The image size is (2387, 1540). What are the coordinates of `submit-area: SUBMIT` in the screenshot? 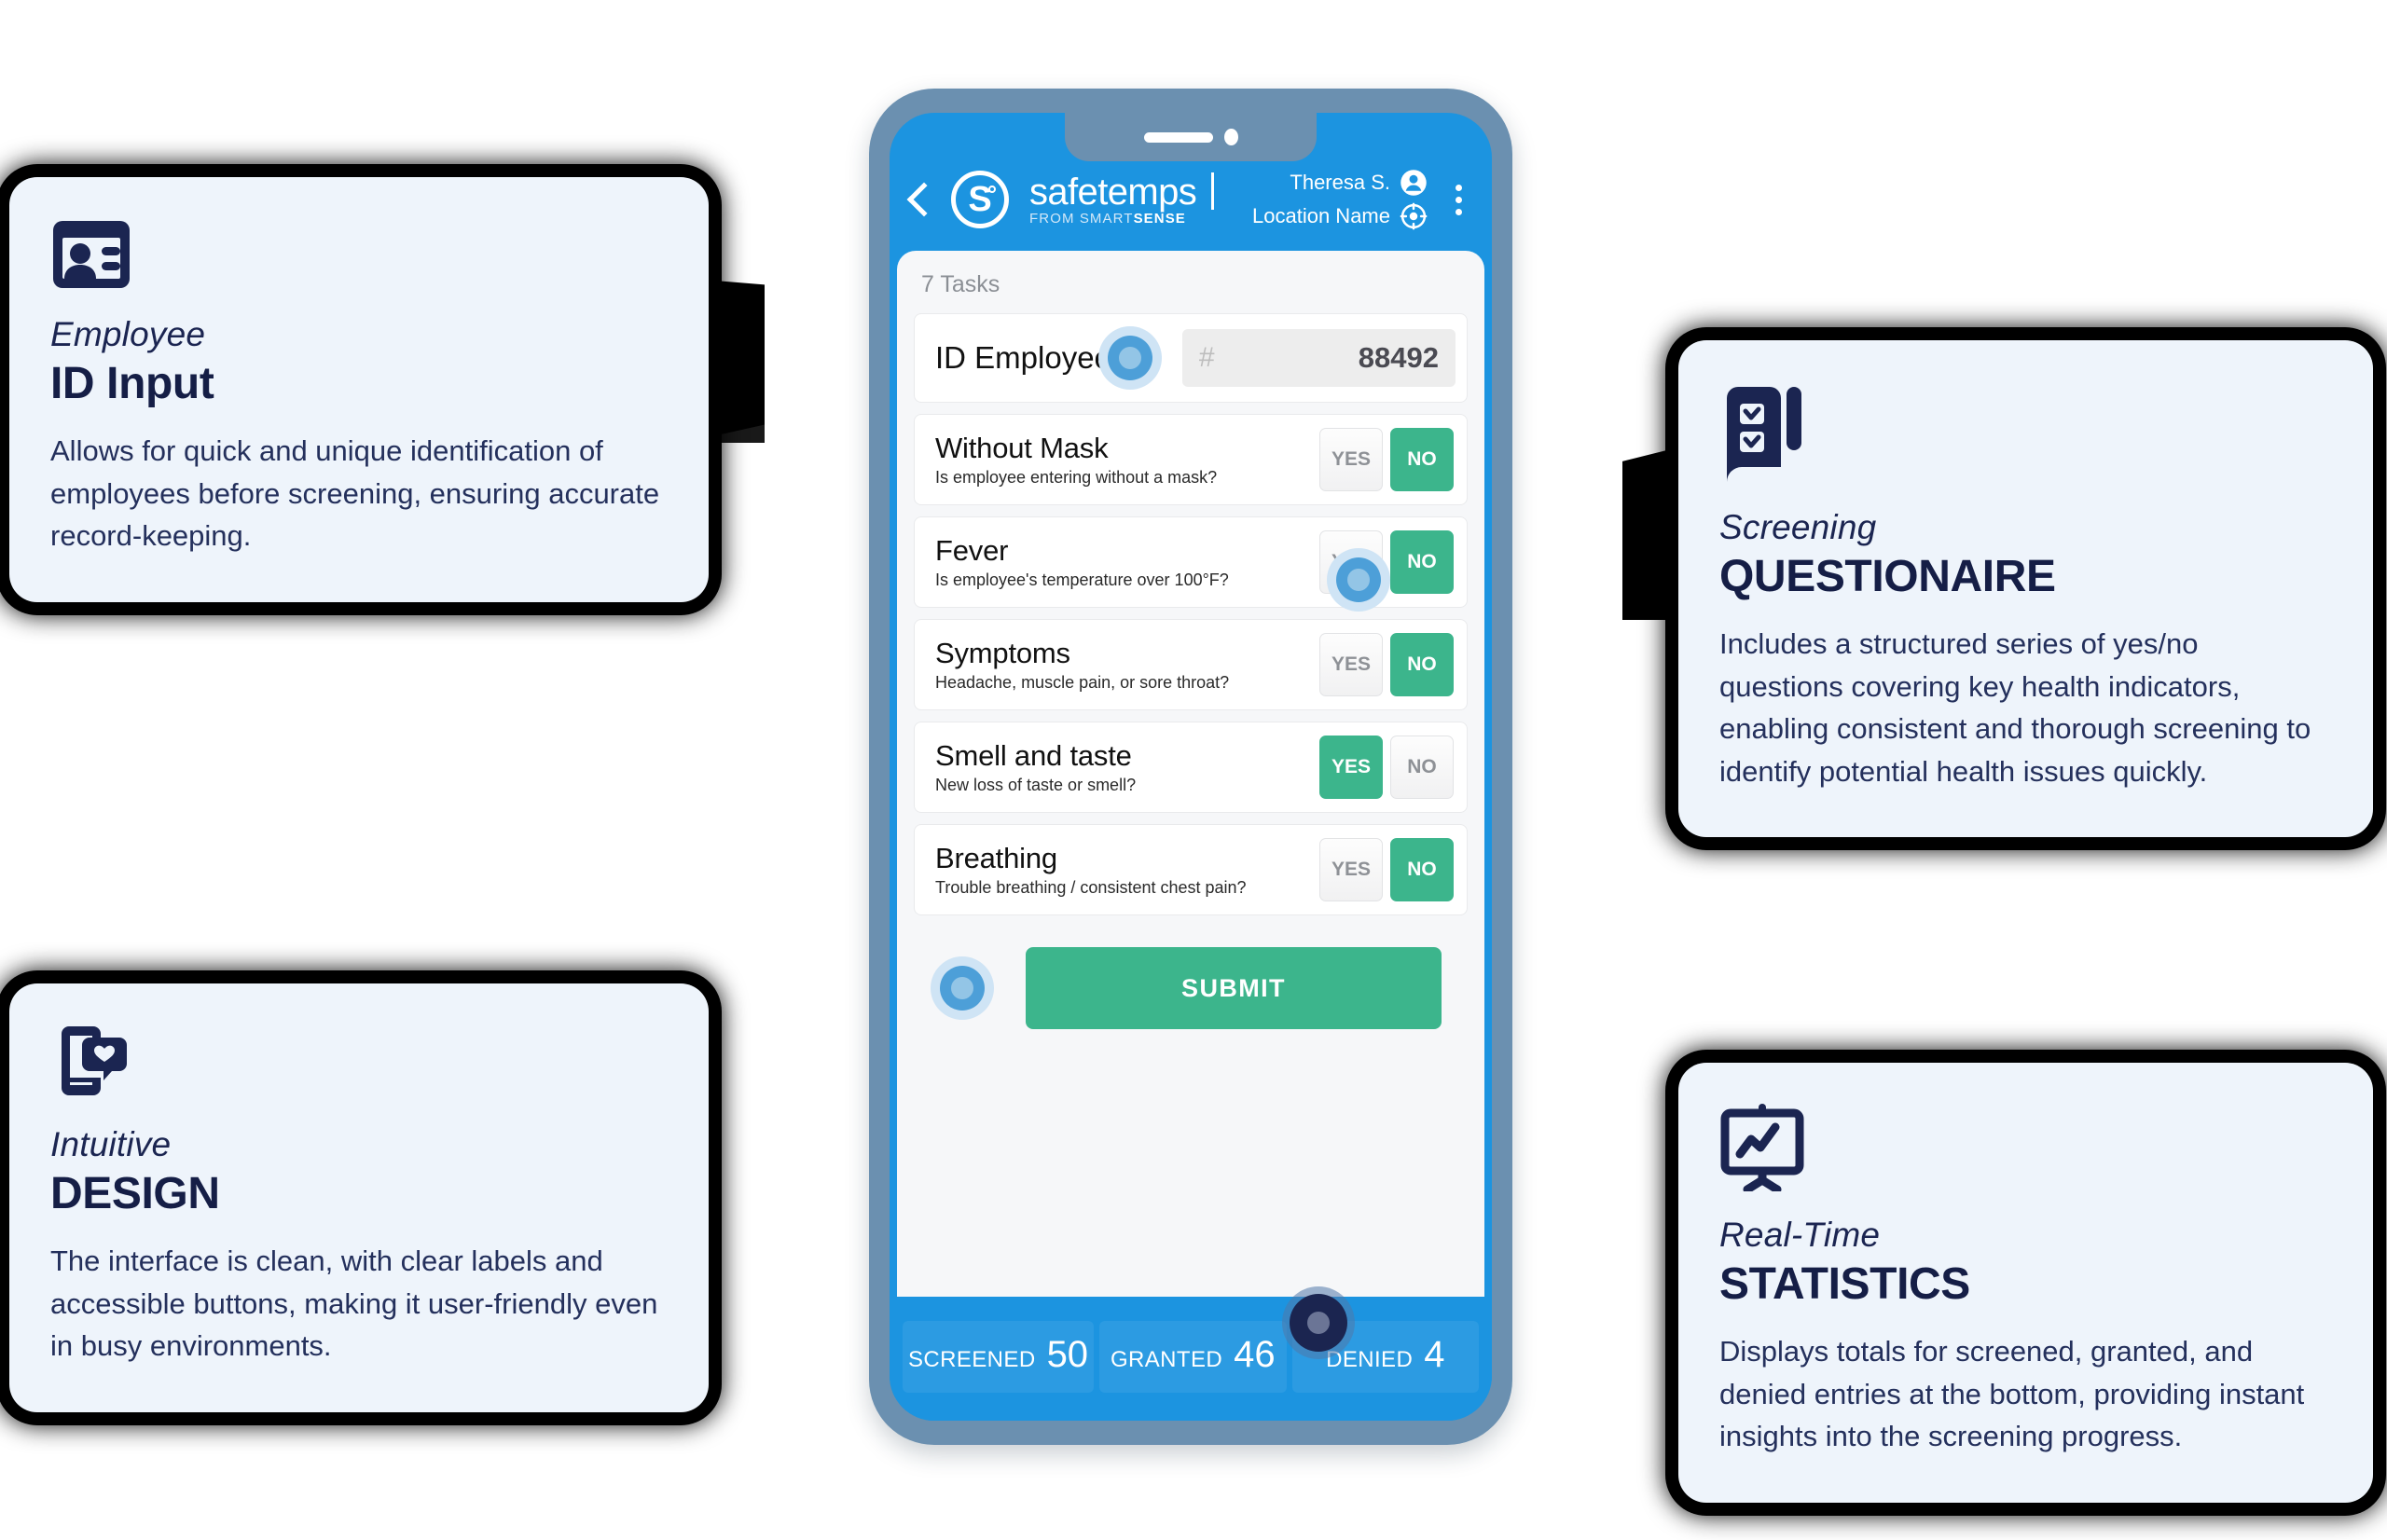 It's located at (1190, 992).